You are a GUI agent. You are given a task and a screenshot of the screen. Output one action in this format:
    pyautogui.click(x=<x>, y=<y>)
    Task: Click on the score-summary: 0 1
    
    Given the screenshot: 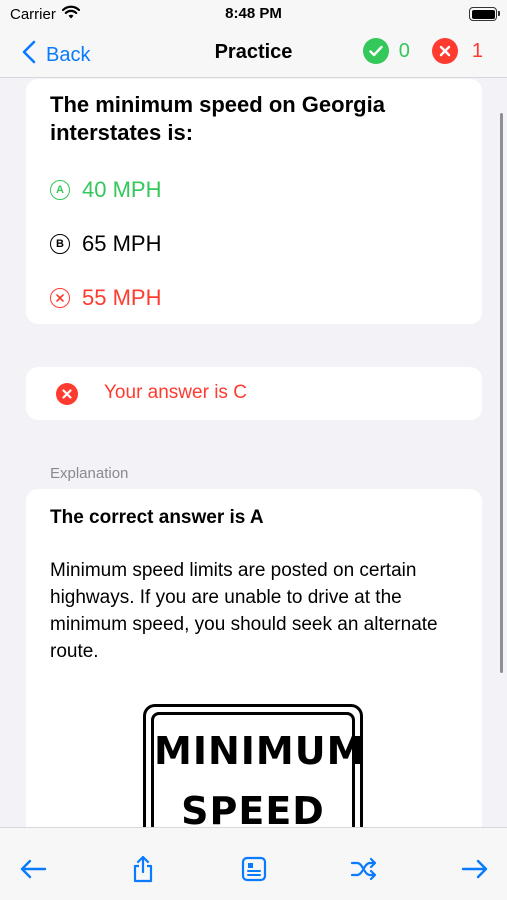 What is the action you would take?
    pyautogui.click(x=422, y=51)
    